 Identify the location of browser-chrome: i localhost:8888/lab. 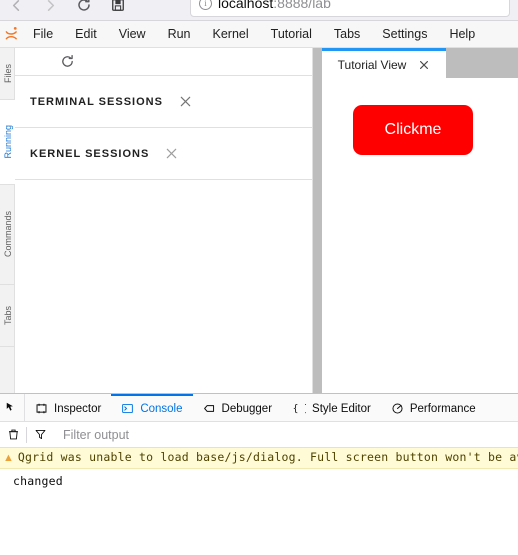
(259, 10).